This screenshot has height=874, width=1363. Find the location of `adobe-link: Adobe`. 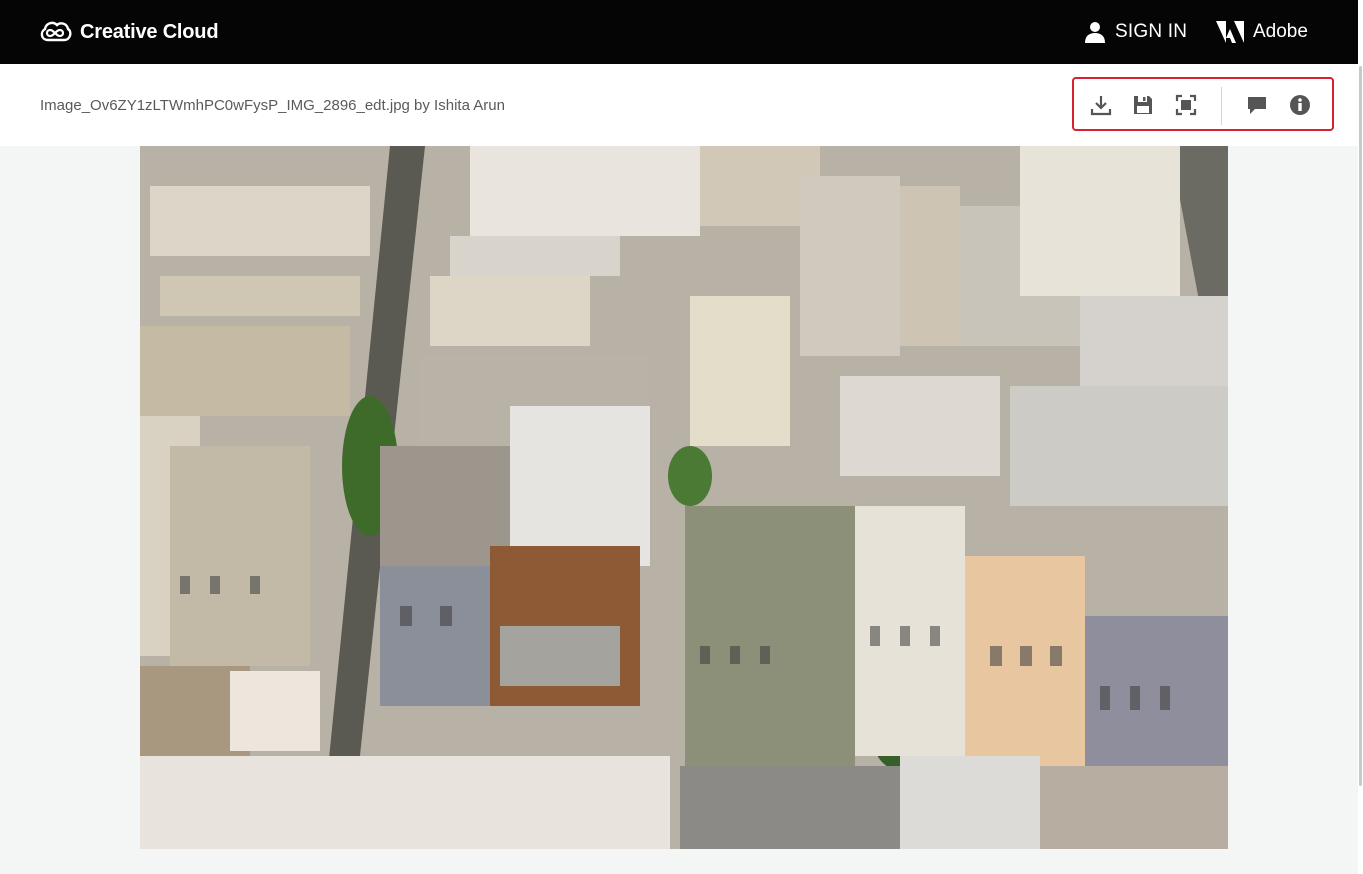

adobe-link: Adobe is located at coordinates (1262, 32).